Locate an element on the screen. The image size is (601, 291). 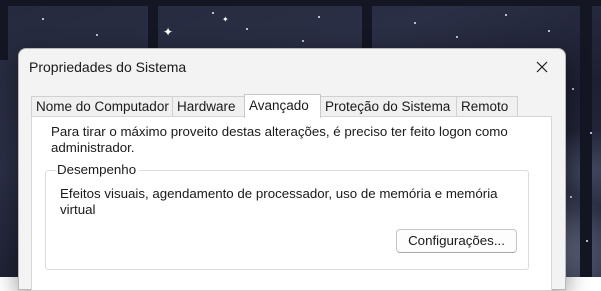
tab-remote: Remoto is located at coordinates (487, 106).